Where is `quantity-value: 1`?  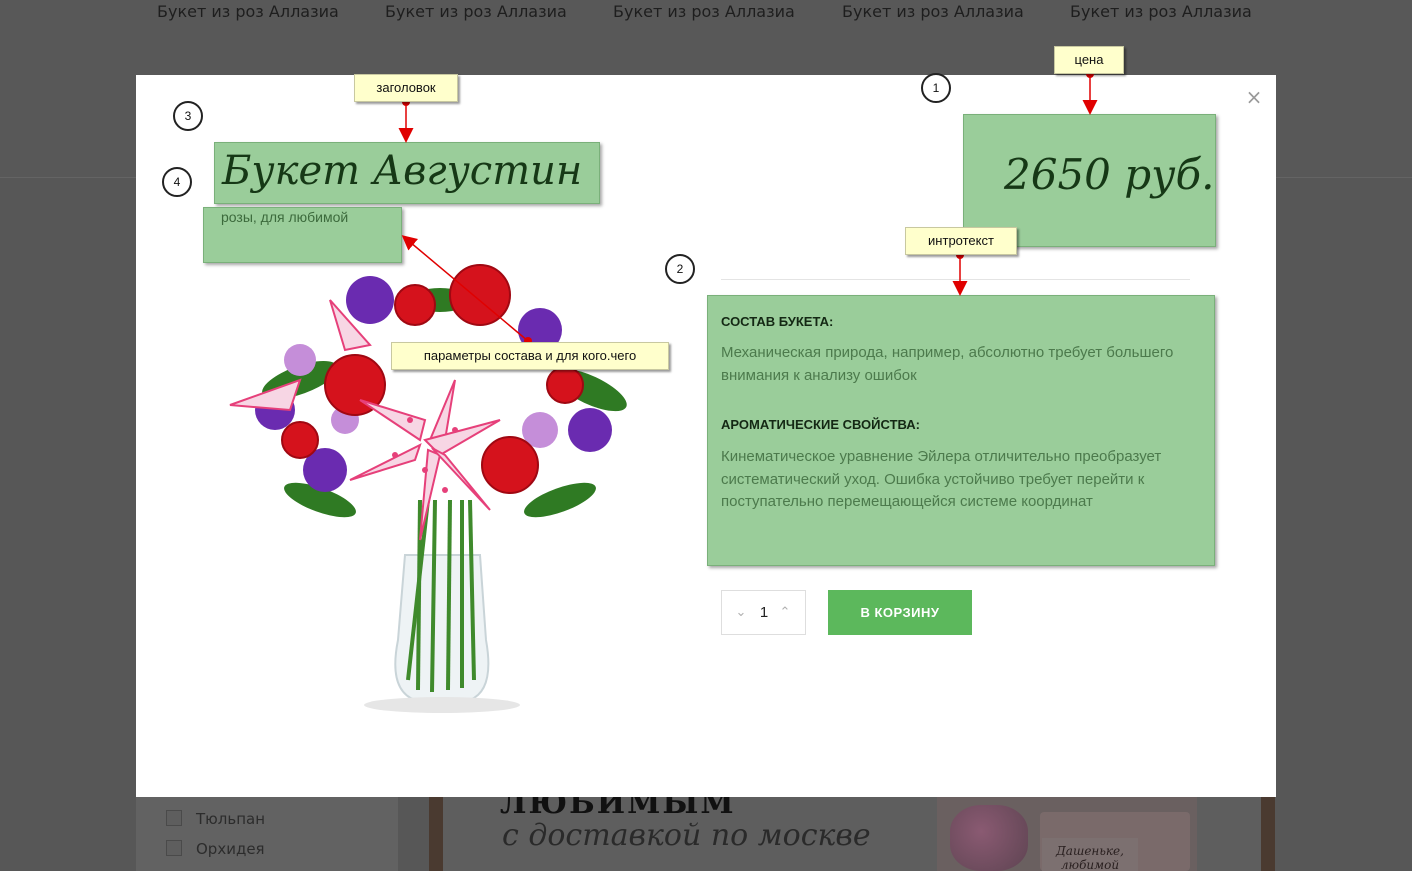
quantity-value: 1 is located at coordinates (764, 613).